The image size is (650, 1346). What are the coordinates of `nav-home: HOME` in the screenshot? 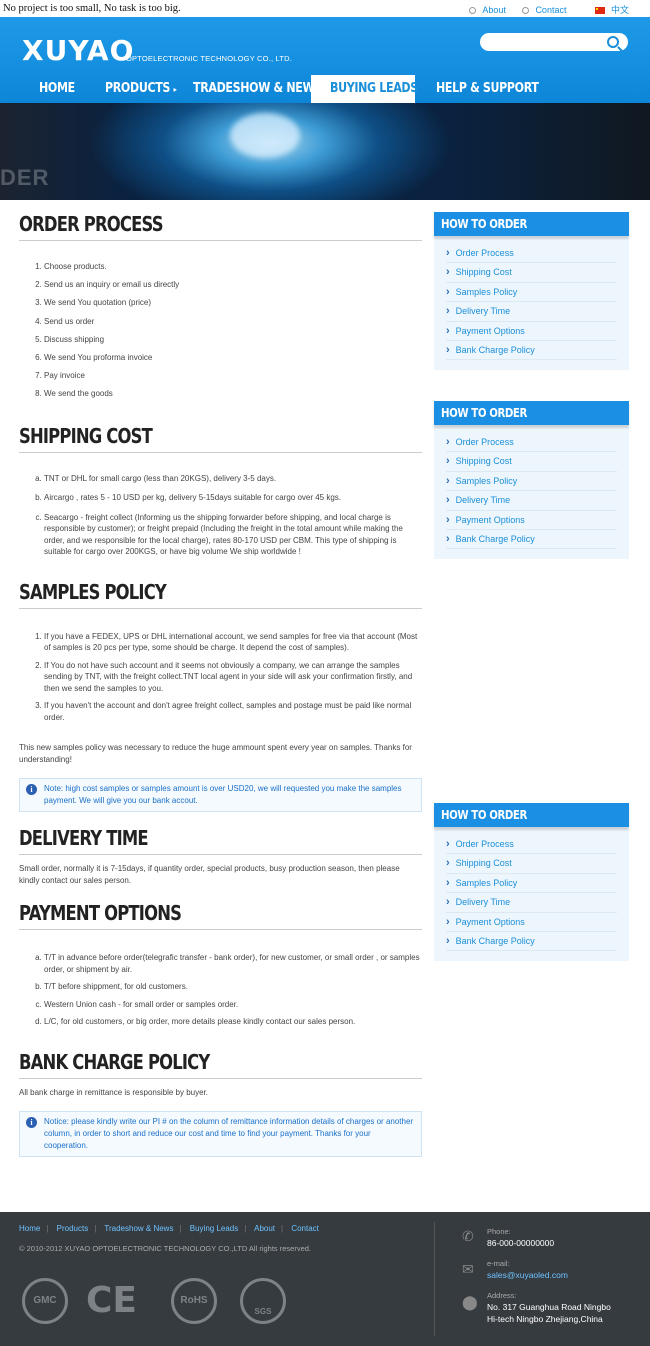 It's located at (57, 89).